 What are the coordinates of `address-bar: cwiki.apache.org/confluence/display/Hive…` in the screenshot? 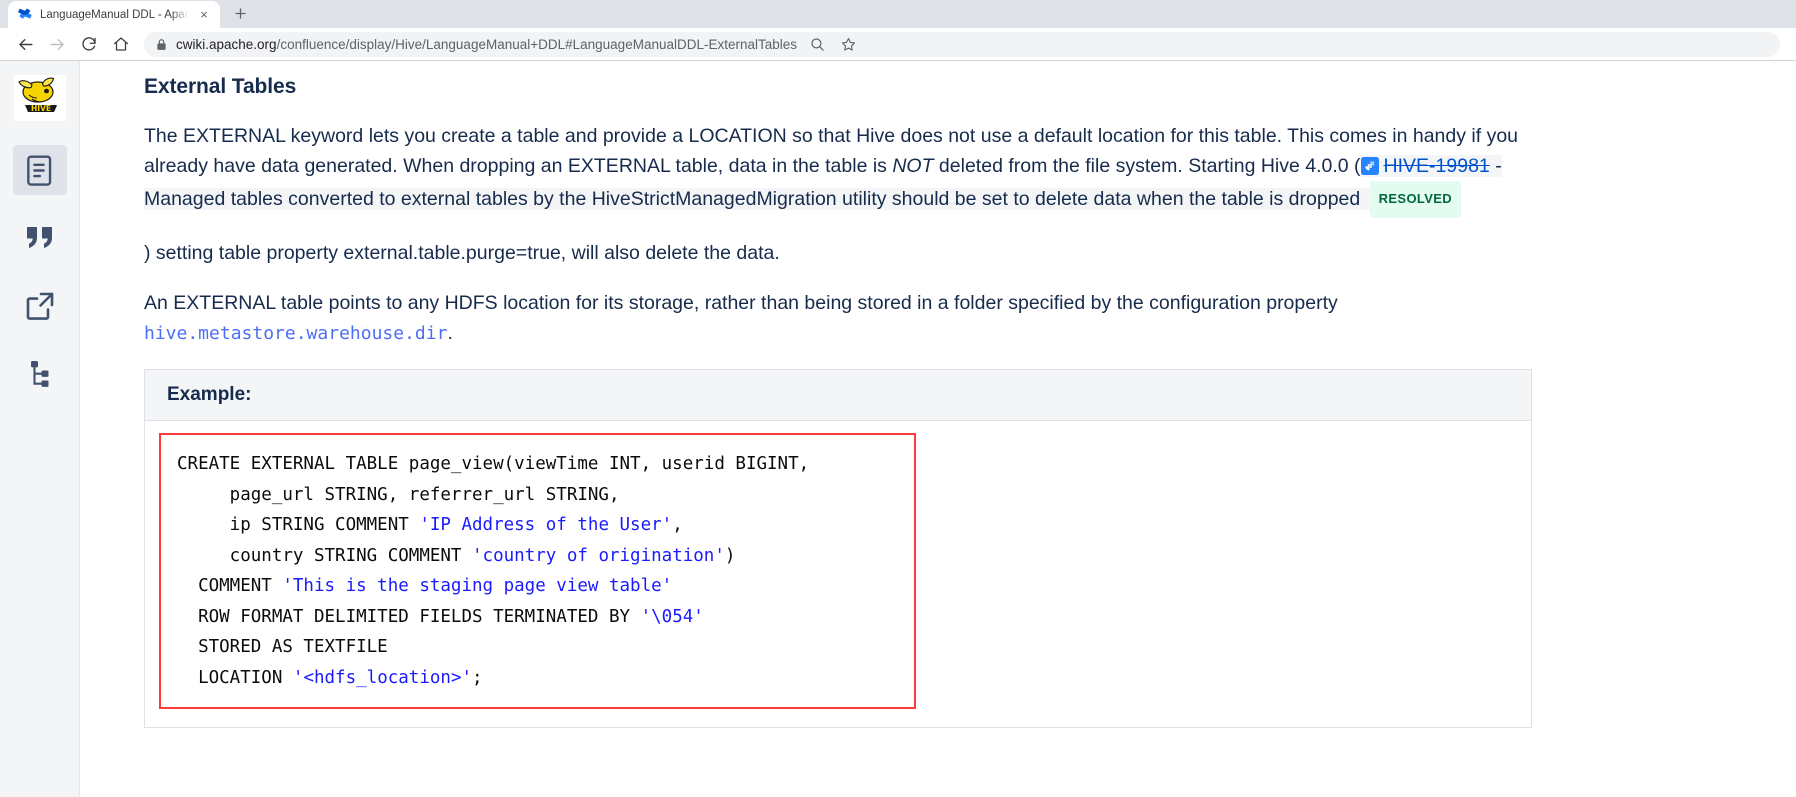 It's located at (962, 44).